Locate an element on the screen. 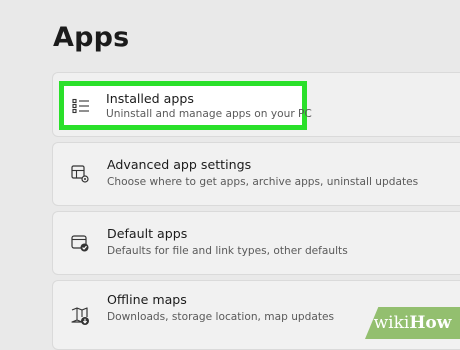 The height and width of the screenshot is (350, 460). item-subtitle: Uninstall and manage apps on your PC is located at coordinates (209, 114).